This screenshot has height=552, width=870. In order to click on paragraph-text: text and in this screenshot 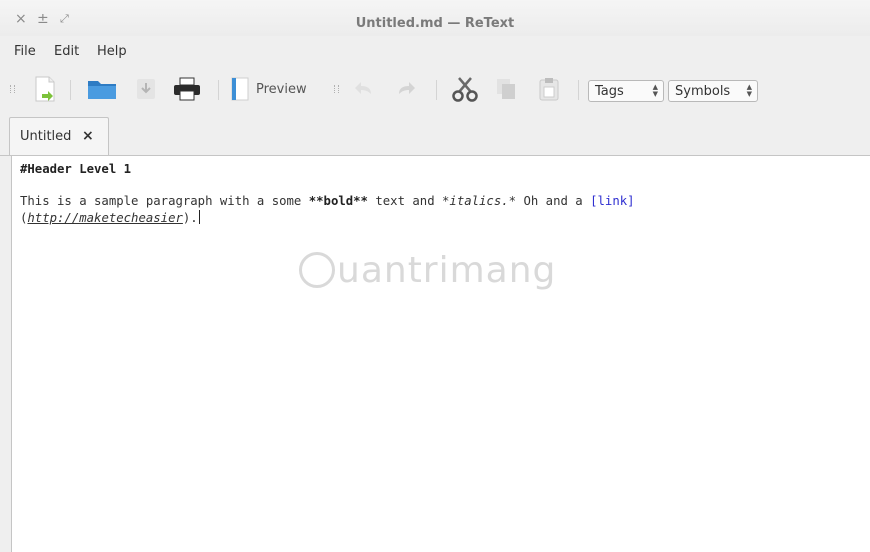, I will do `click(405, 201)`.